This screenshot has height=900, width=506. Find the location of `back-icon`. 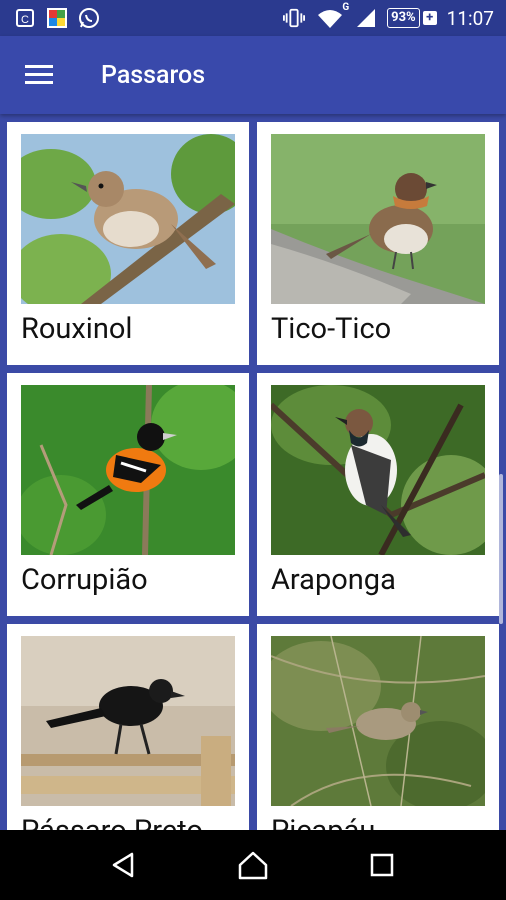

back-icon is located at coordinates (124, 865).